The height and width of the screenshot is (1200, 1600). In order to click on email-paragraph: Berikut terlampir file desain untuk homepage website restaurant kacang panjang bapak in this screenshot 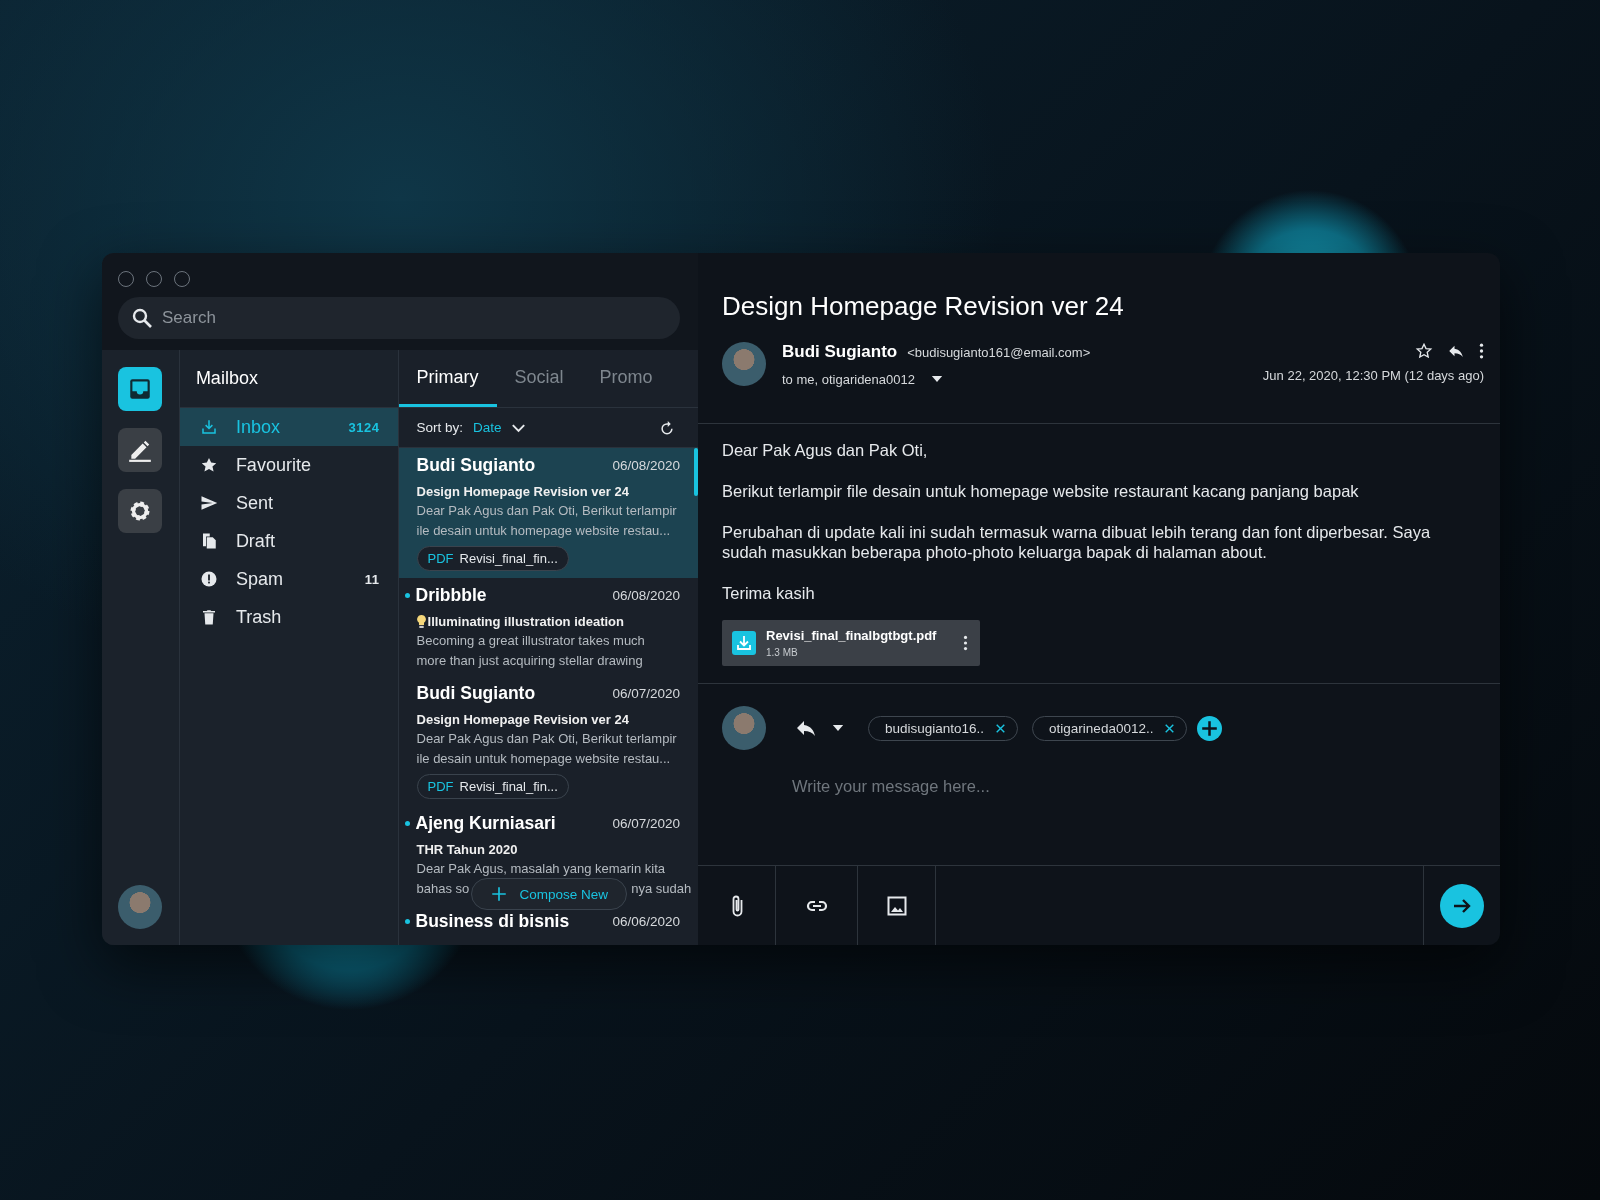, I will do `click(1041, 491)`.